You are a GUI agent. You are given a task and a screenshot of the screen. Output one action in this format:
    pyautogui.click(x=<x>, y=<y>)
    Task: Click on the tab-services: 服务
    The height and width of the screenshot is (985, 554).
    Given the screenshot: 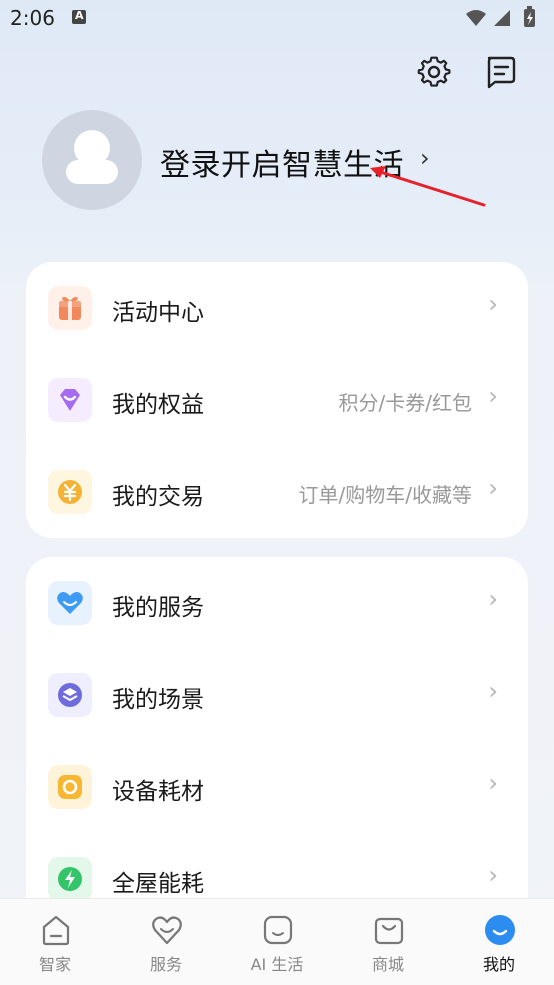 What is the action you would take?
    pyautogui.click(x=166, y=944)
    